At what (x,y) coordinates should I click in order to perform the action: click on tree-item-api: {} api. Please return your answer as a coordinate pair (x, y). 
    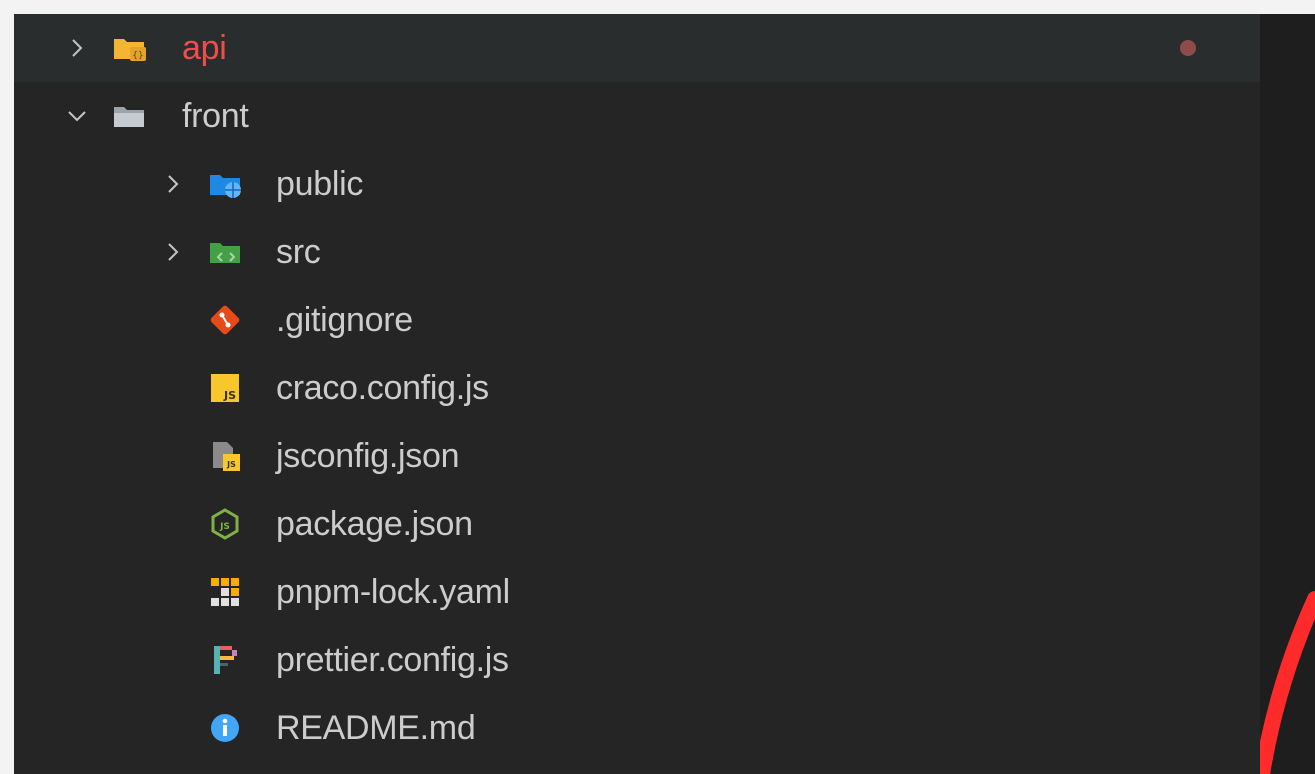
    Looking at the image, I should click on (637, 48).